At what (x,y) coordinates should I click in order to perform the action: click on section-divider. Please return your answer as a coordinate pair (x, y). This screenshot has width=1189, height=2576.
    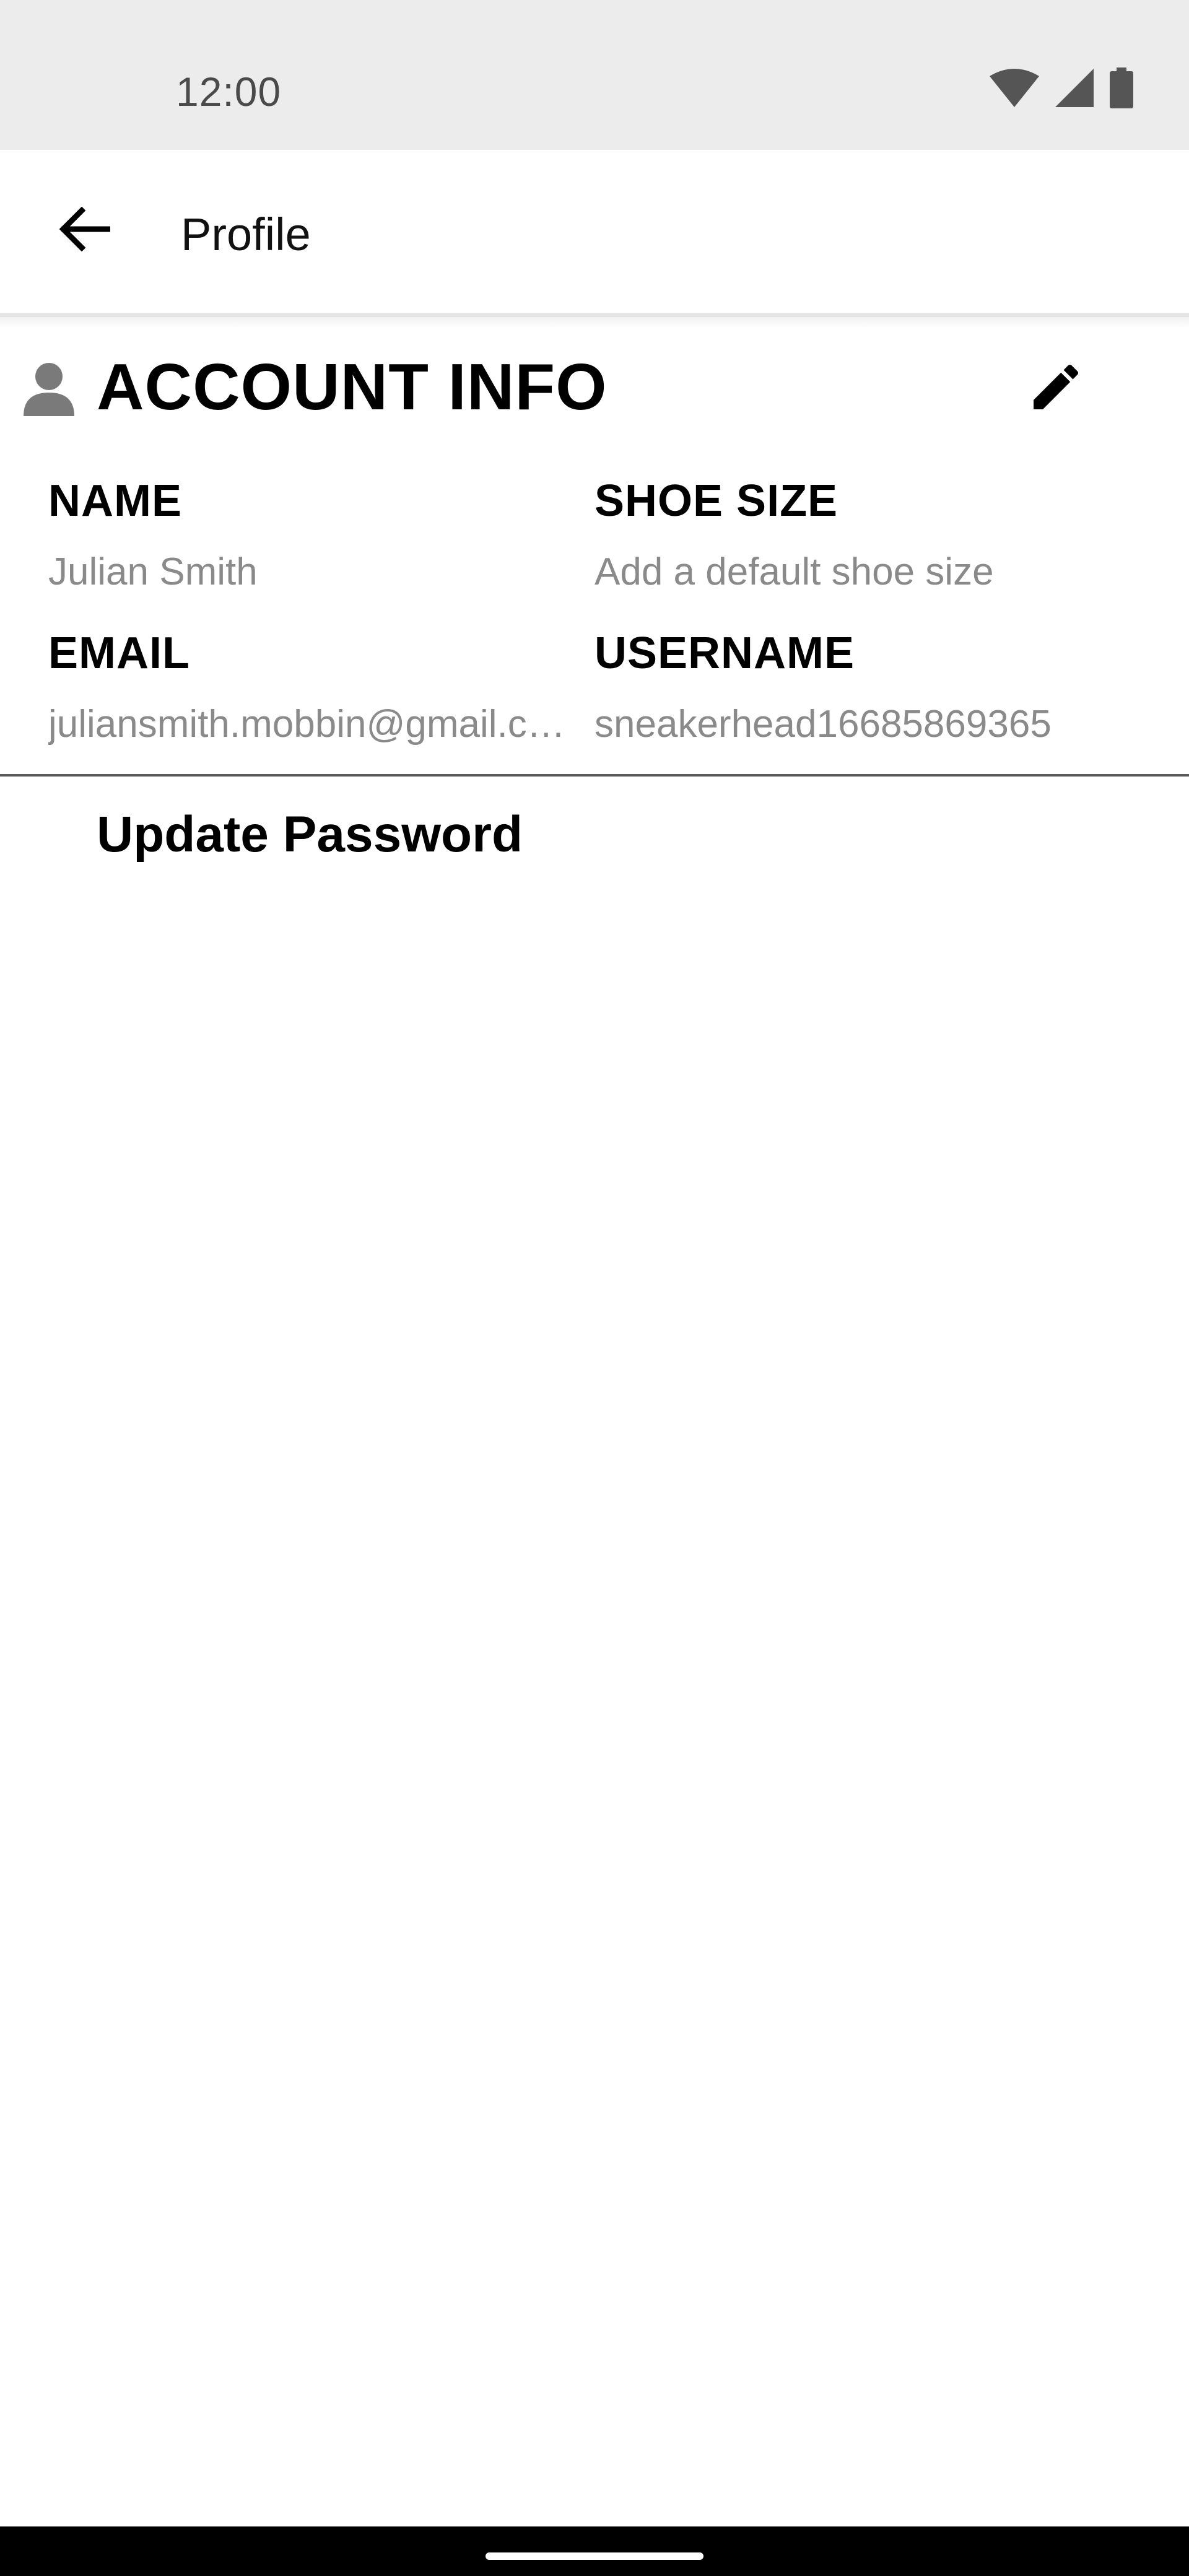
    Looking at the image, I should click on (594, 775).